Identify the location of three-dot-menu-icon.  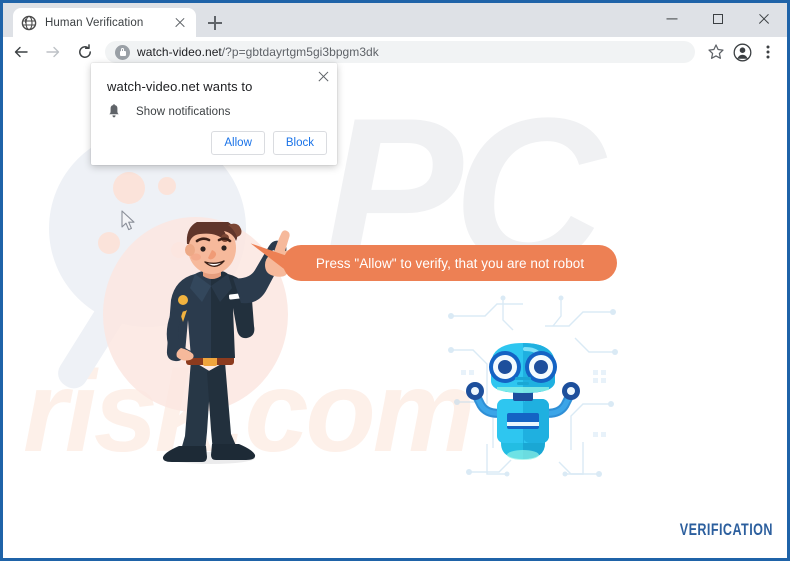
(768, 52).